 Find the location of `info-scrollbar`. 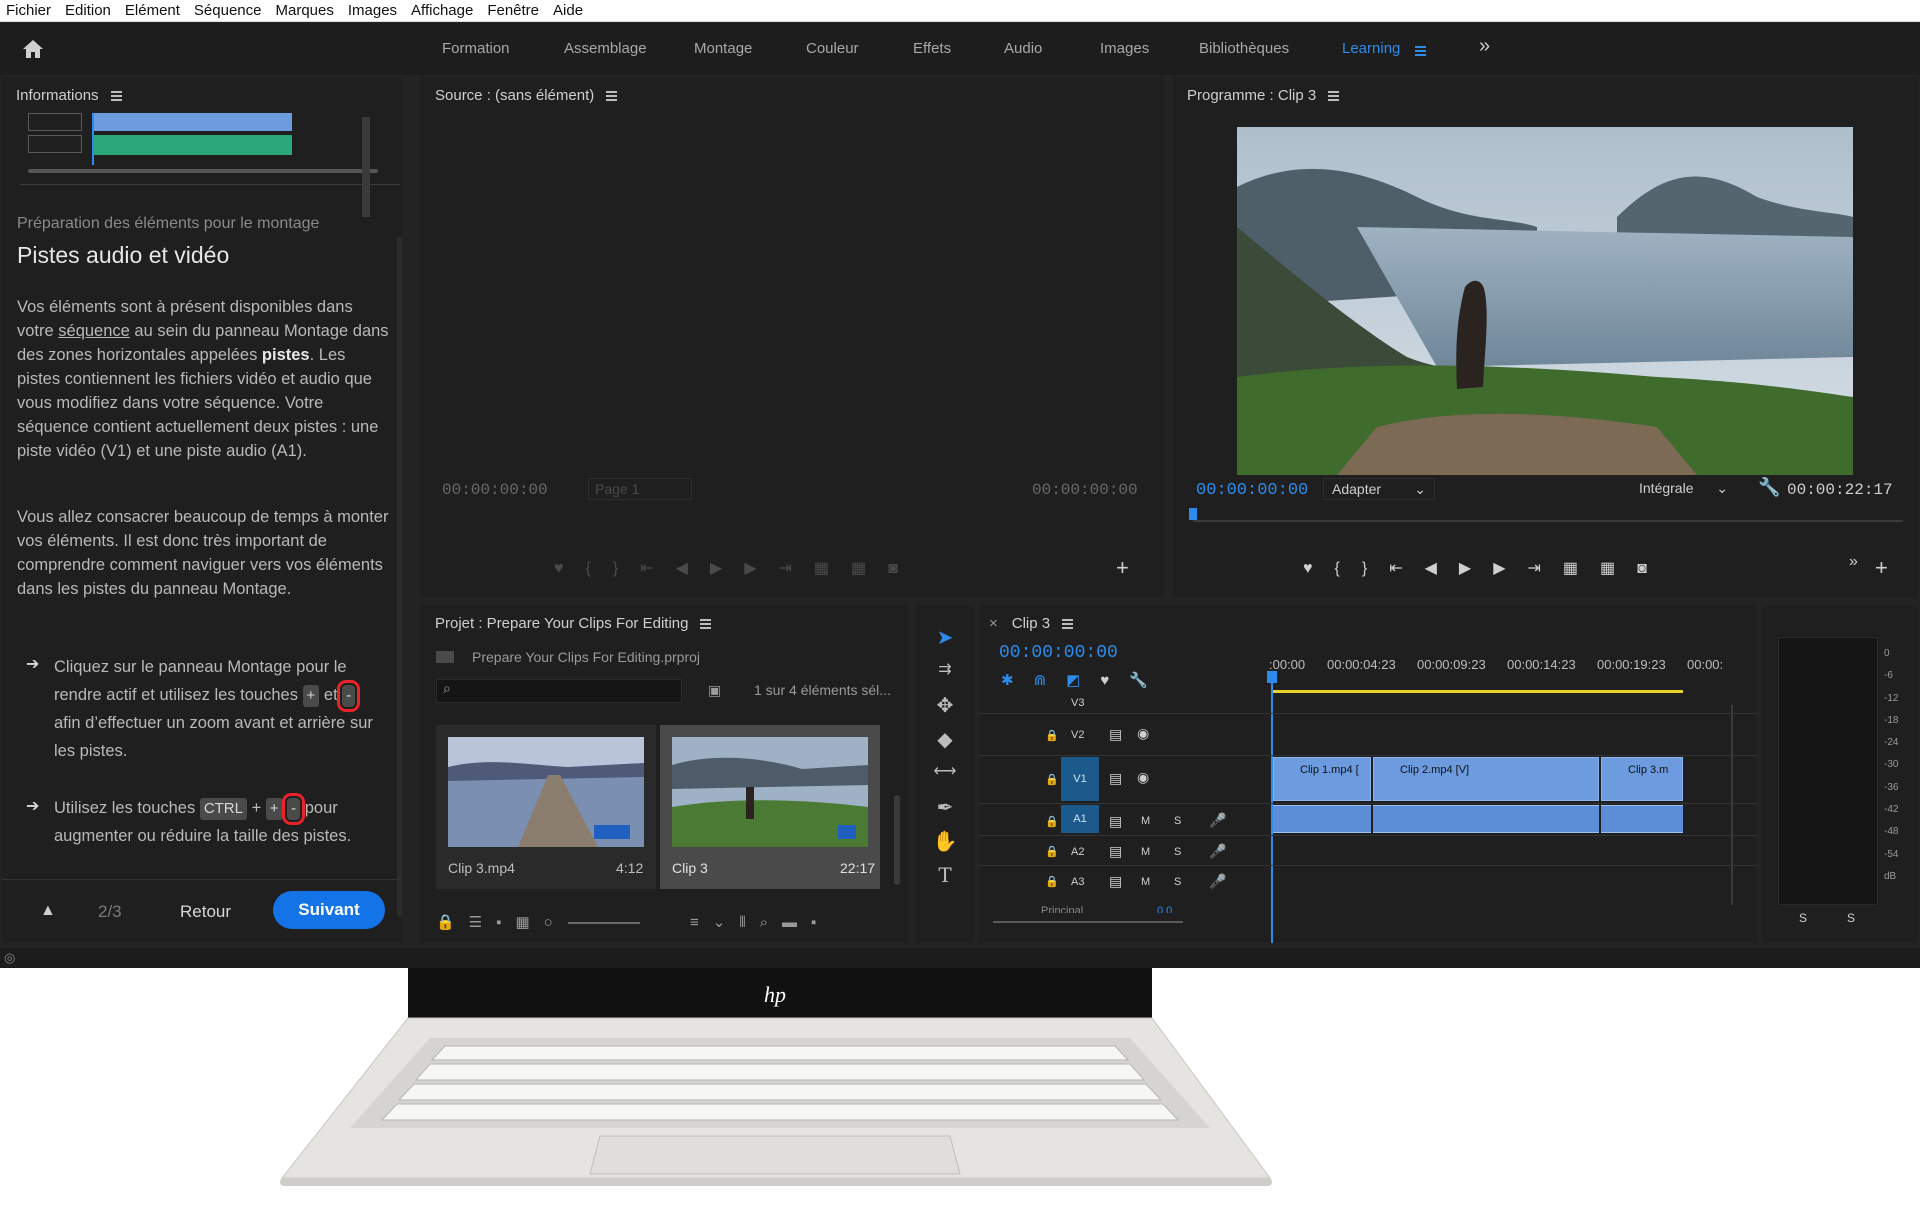

info-scrollbar is located at coordinates (399, 577).